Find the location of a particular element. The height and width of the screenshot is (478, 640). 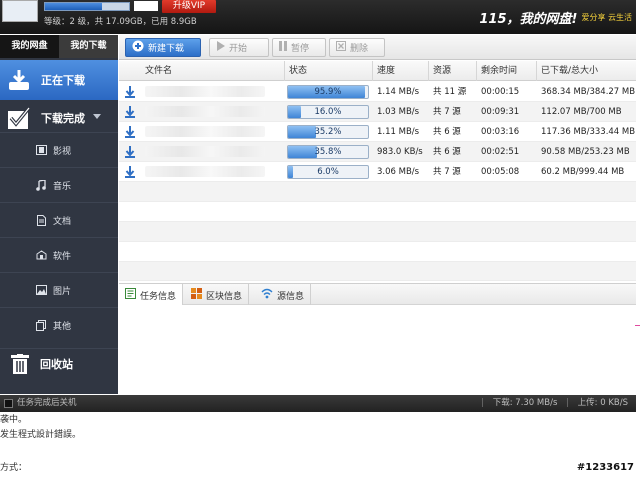

speed-info: | 下载: 7.30 MB/s | 上传: 0 KB/S is located at coordinates (554, 403).